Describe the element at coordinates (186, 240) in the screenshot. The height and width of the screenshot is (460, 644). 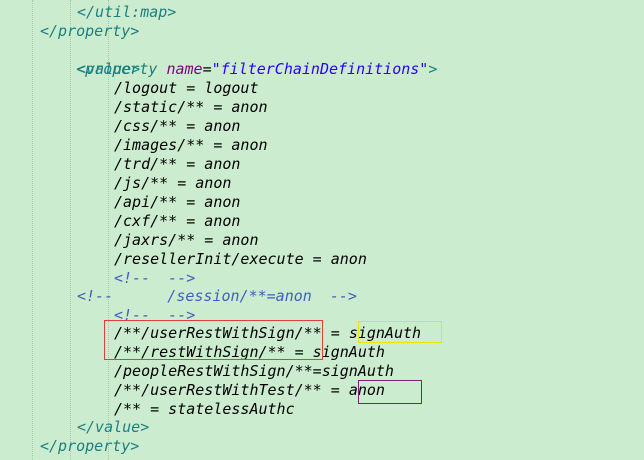
I see `code-line-jaxrs: /jaxrs/** = anon` at that location.